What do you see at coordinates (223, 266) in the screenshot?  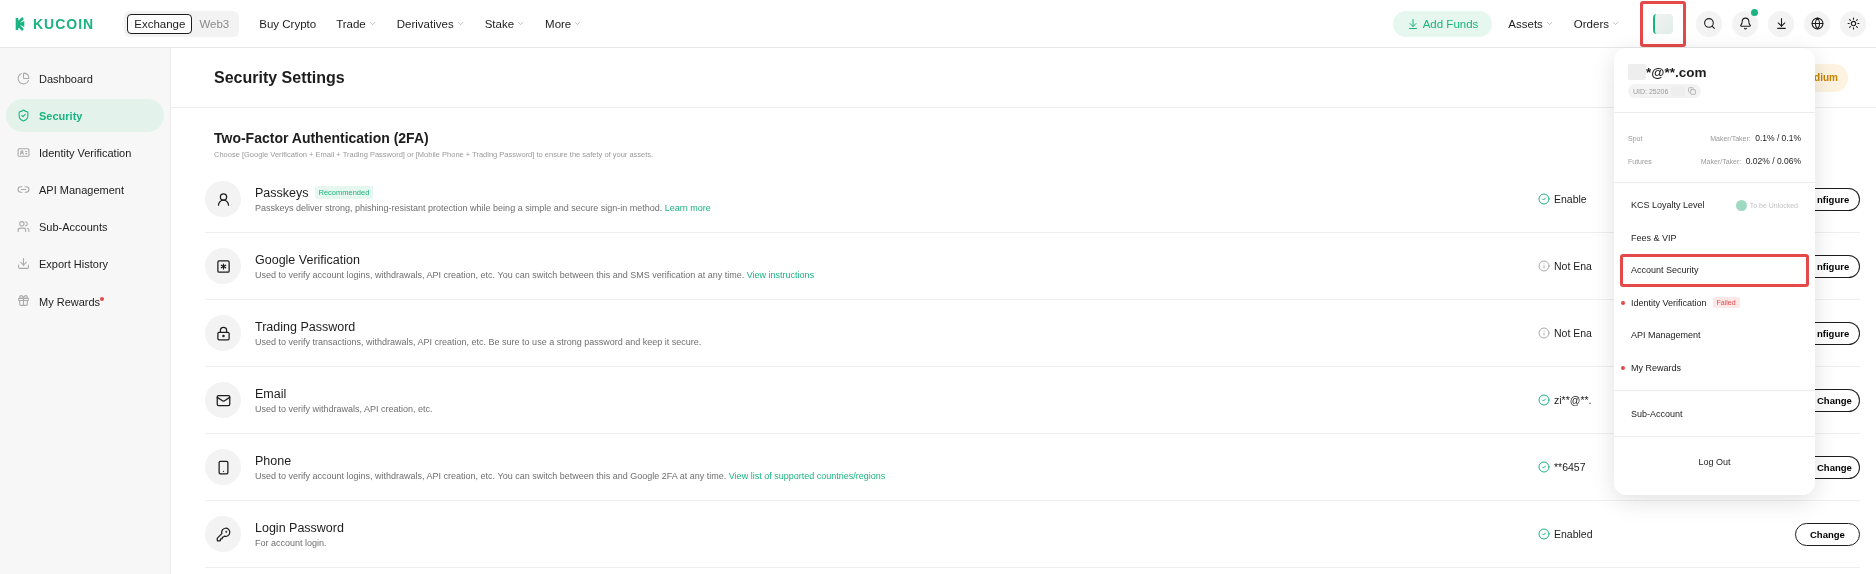 I see `asterisk-icon` at bounding box center [223, 266].